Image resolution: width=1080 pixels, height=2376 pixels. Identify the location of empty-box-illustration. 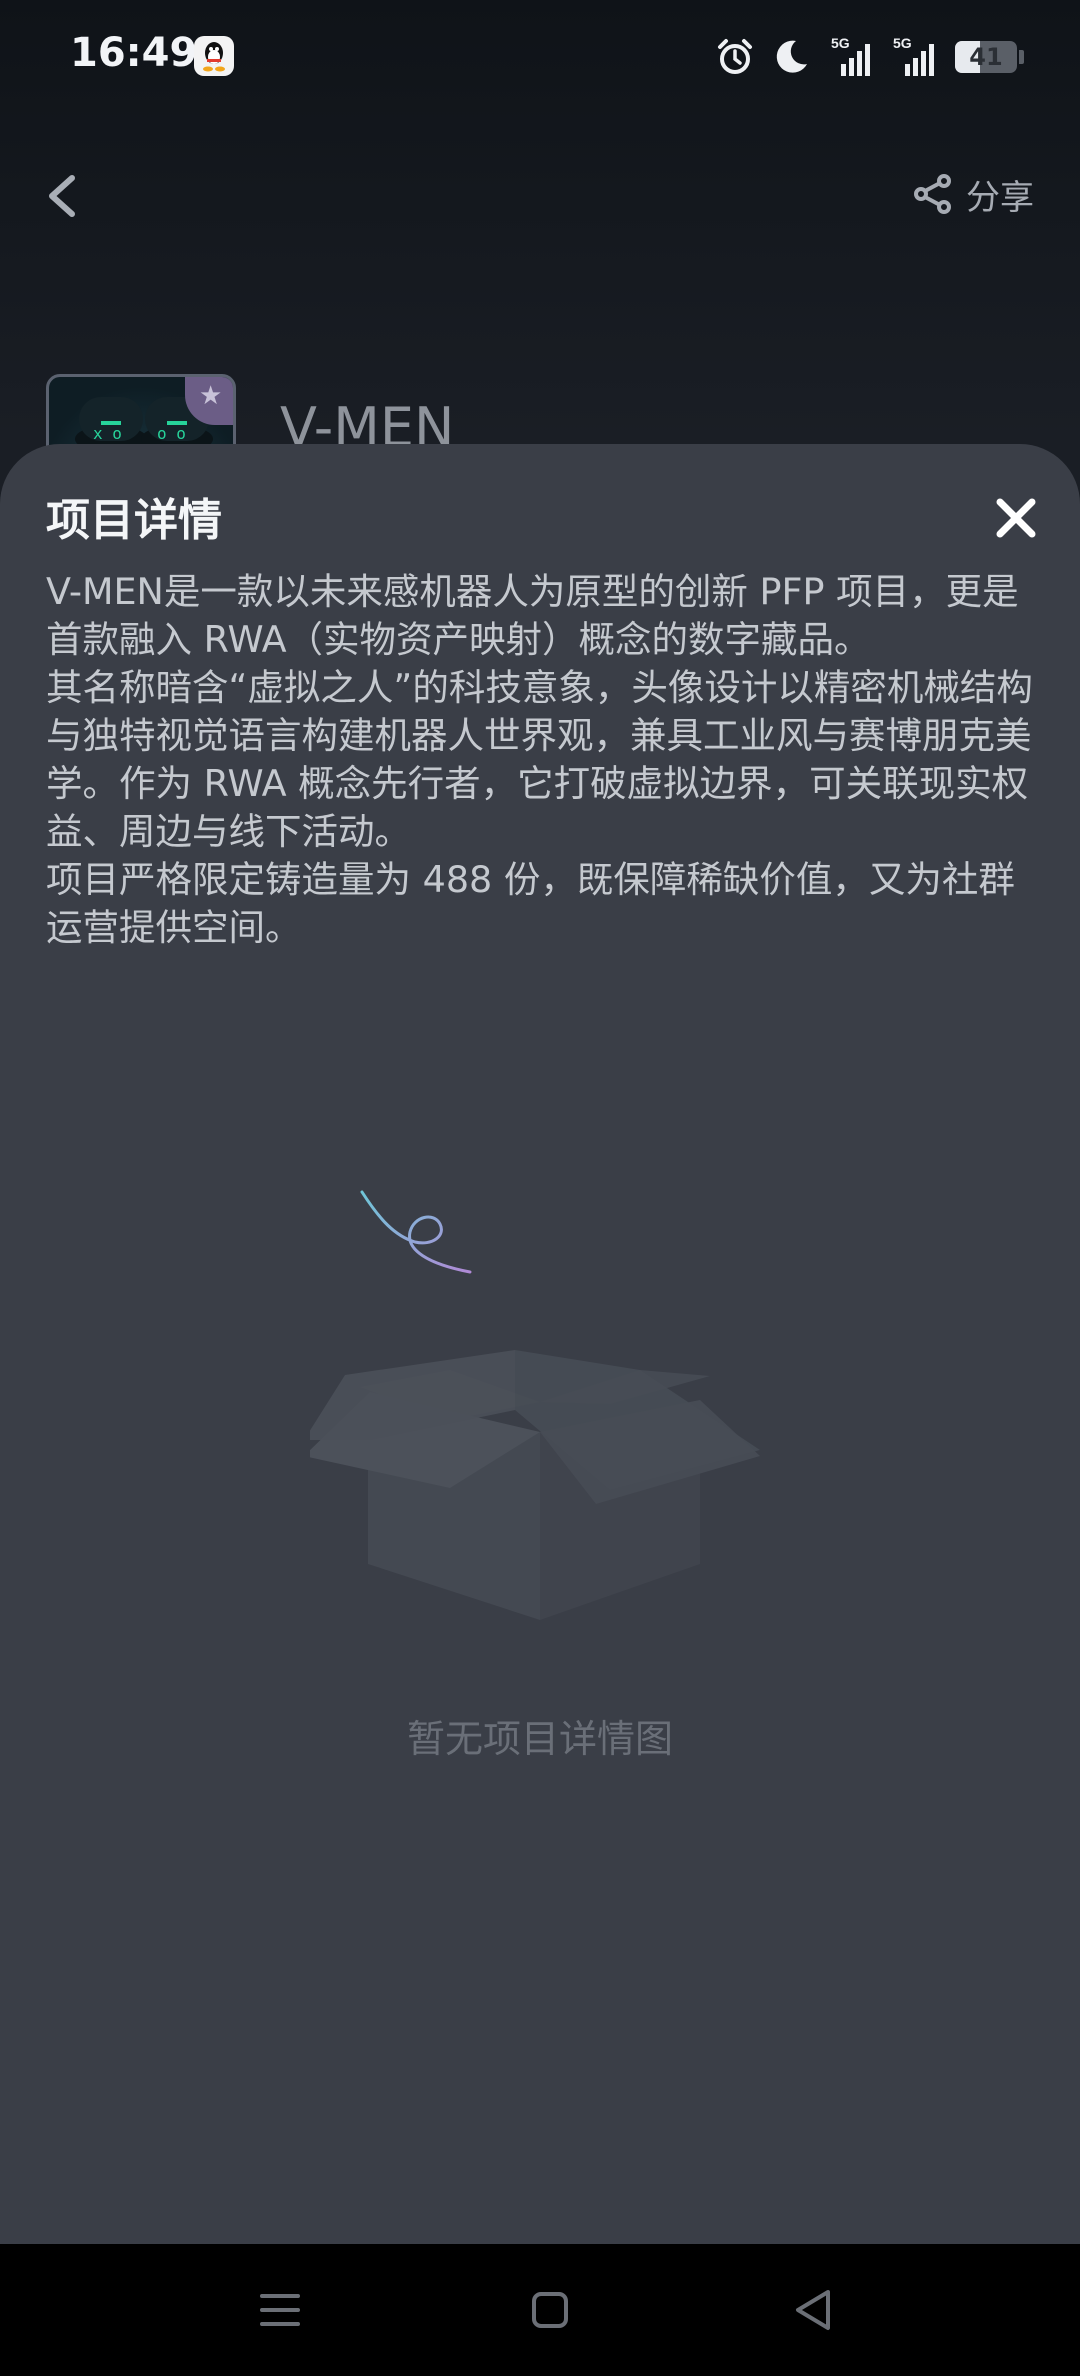
(537, 1400).